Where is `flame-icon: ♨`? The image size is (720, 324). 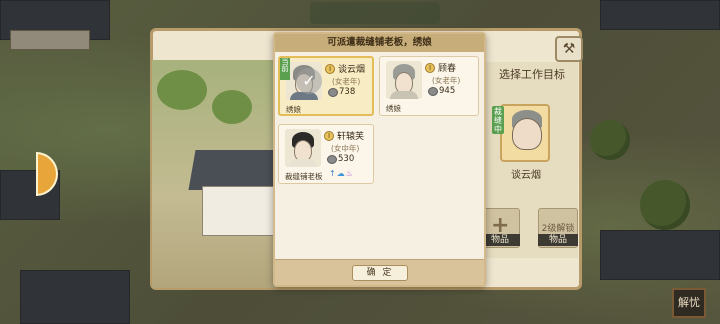
flame-icon: ♨ is located at coordinates (349, 173).